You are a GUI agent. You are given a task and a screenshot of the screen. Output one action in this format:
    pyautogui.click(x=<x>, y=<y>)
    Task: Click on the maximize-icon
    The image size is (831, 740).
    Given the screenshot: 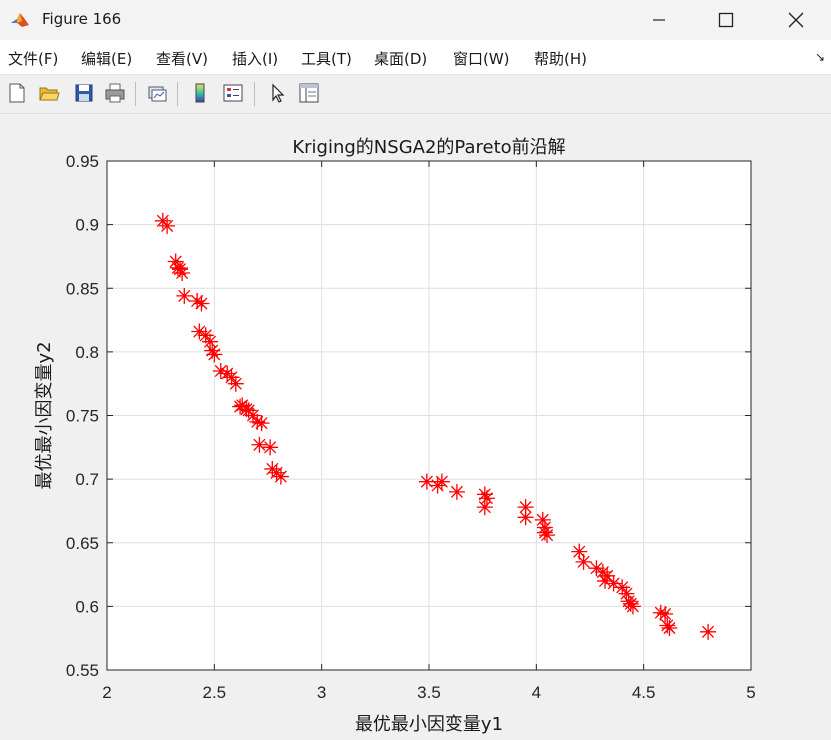 What is the action you would take?
    pyautogui.click(x=726, y=20)
    